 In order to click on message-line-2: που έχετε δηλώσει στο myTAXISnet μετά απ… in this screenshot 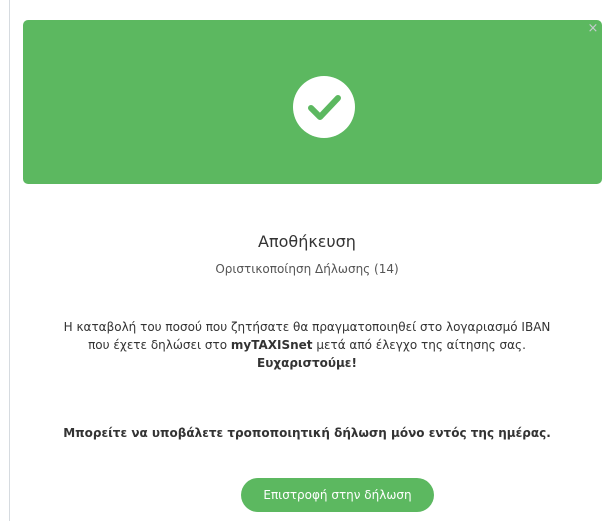, I will do `click(306, 345)`.